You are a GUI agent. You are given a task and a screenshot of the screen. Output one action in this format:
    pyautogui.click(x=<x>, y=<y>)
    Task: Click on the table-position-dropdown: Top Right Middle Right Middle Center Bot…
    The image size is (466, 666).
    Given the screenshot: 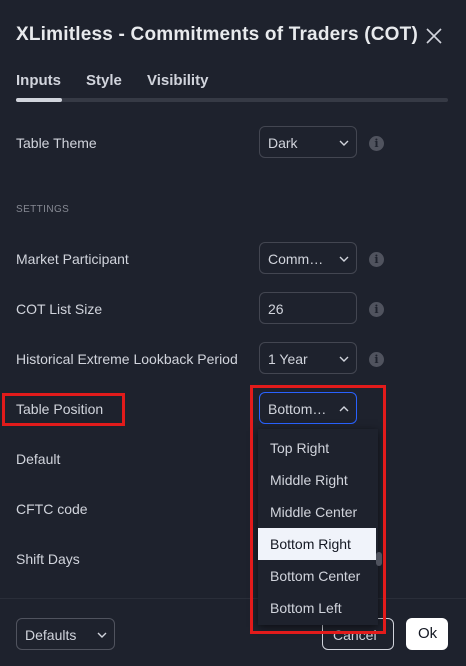 What is the action you would take?
    pyautogui.click(x=318, y=527)
    